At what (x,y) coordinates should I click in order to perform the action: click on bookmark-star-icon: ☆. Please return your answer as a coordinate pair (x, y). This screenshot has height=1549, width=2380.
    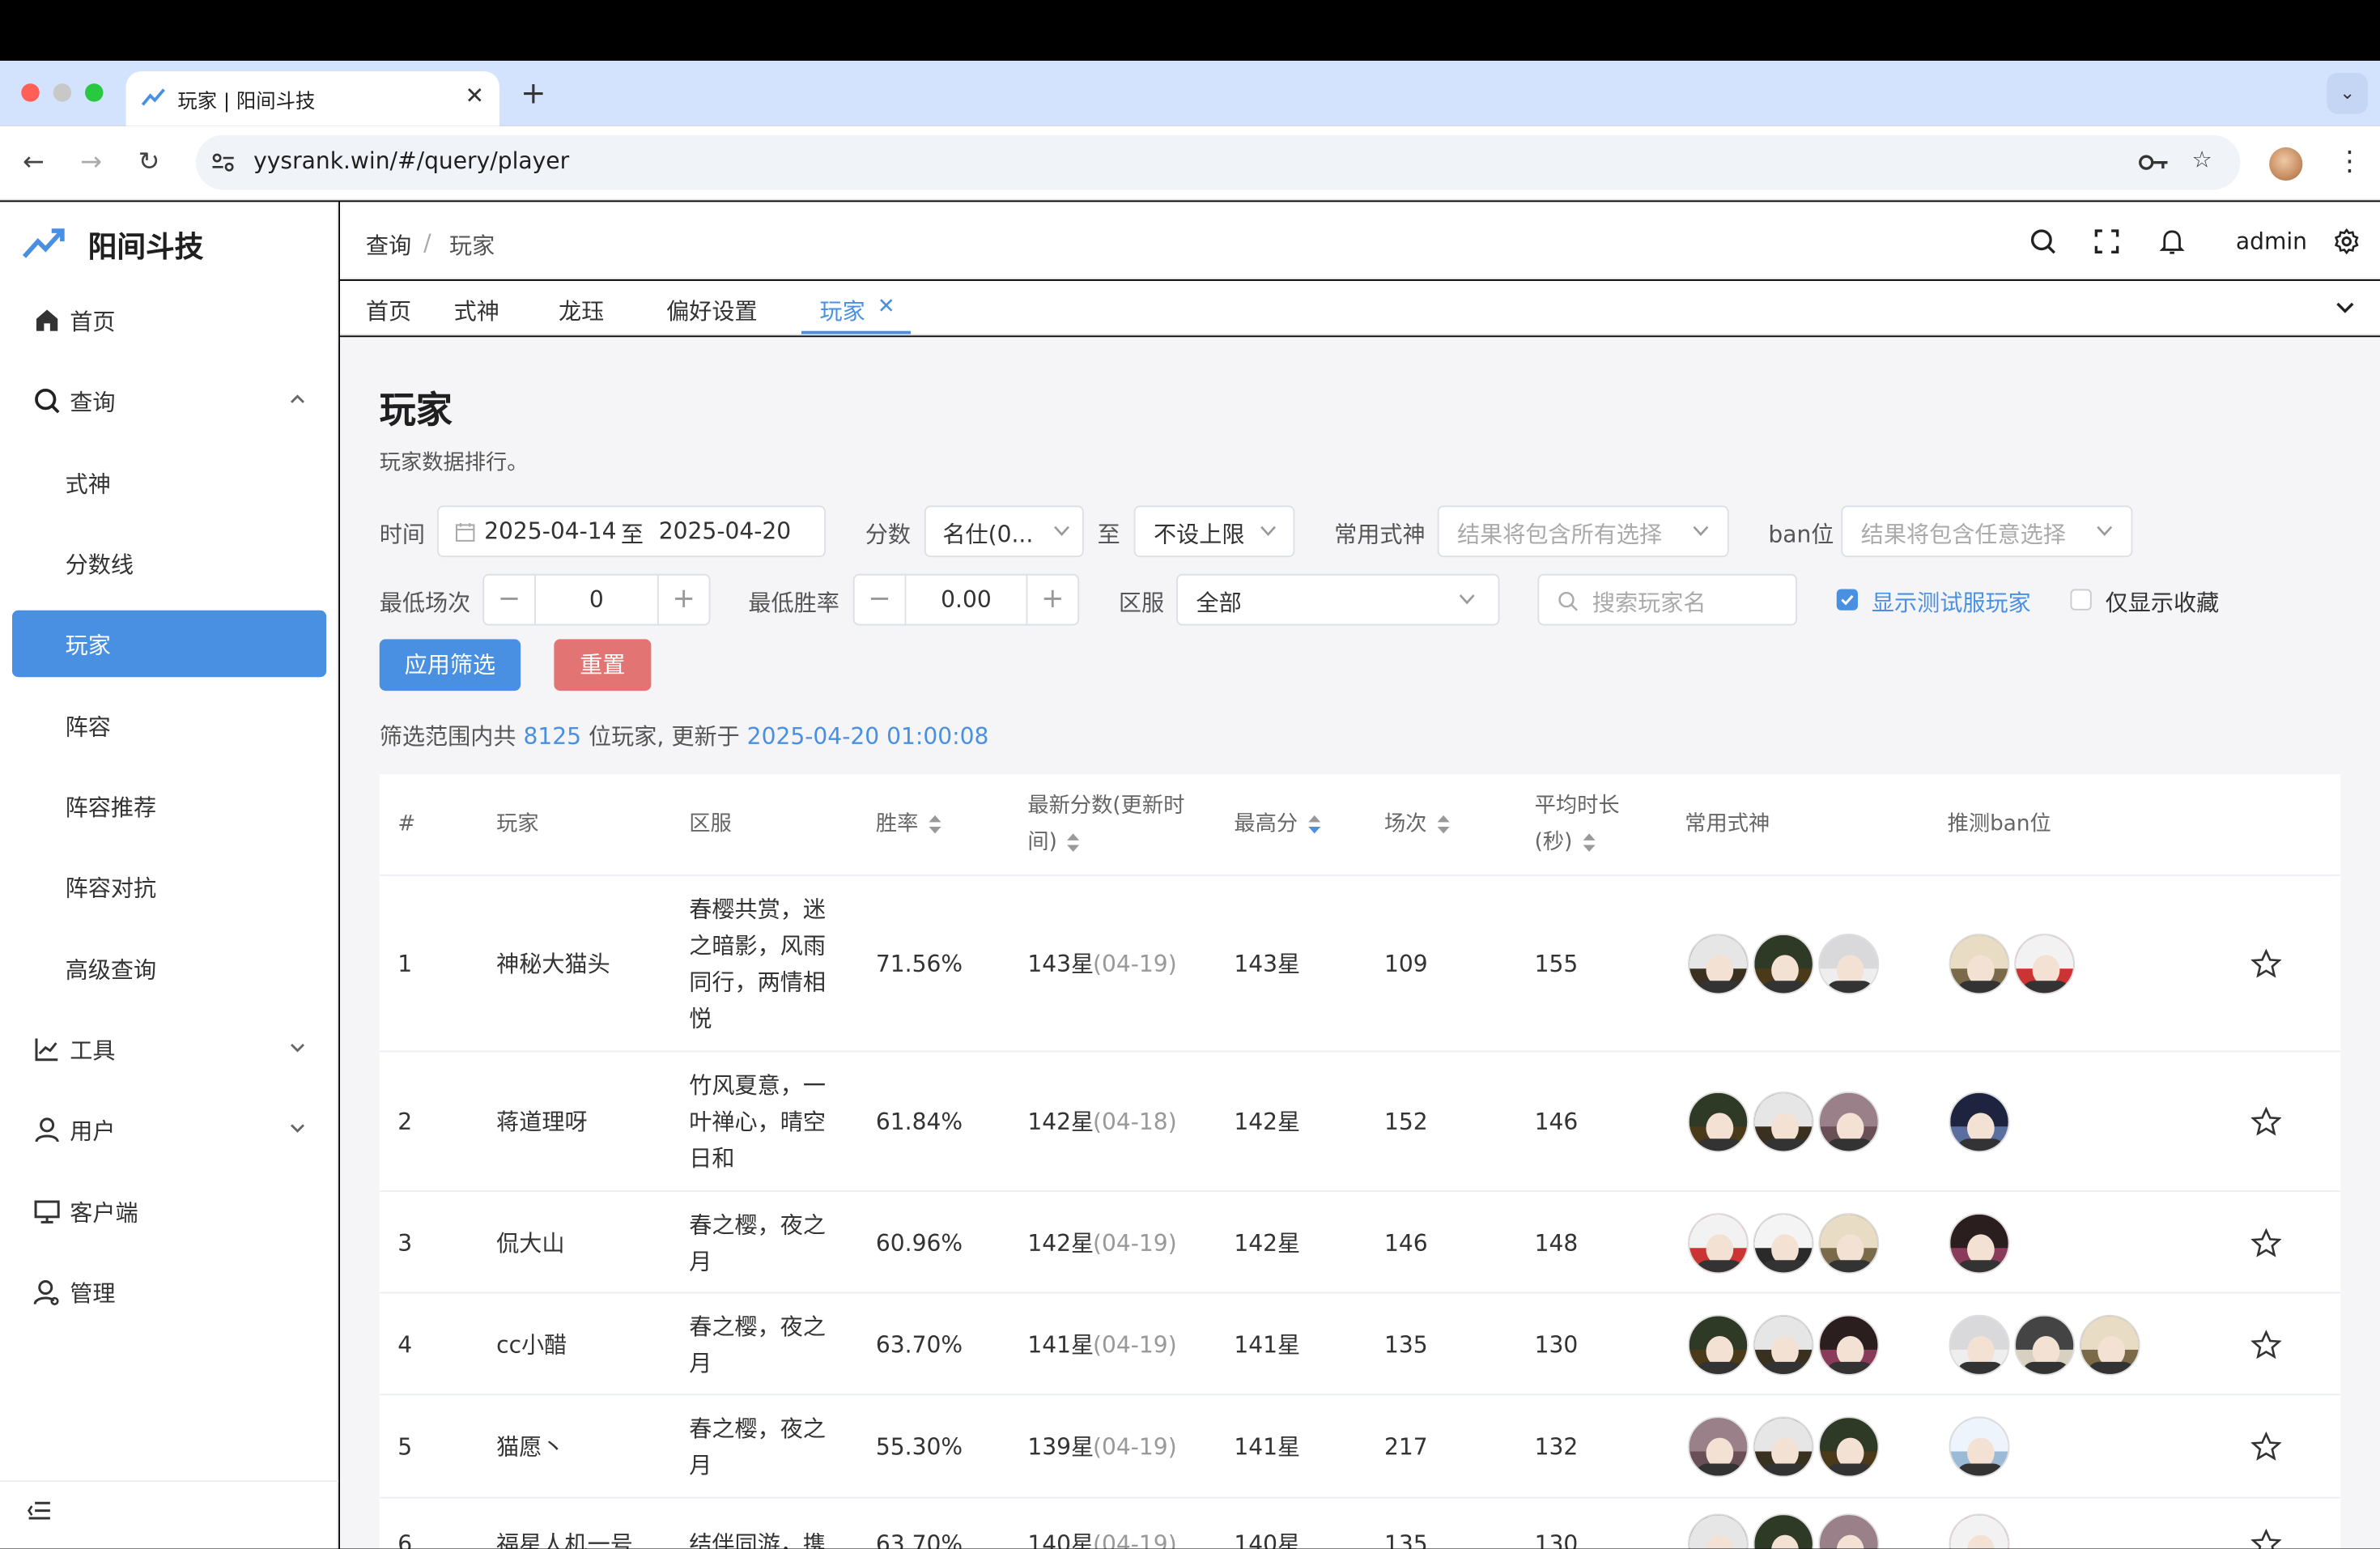
    Looking at the image, I should click on (2202, 159).